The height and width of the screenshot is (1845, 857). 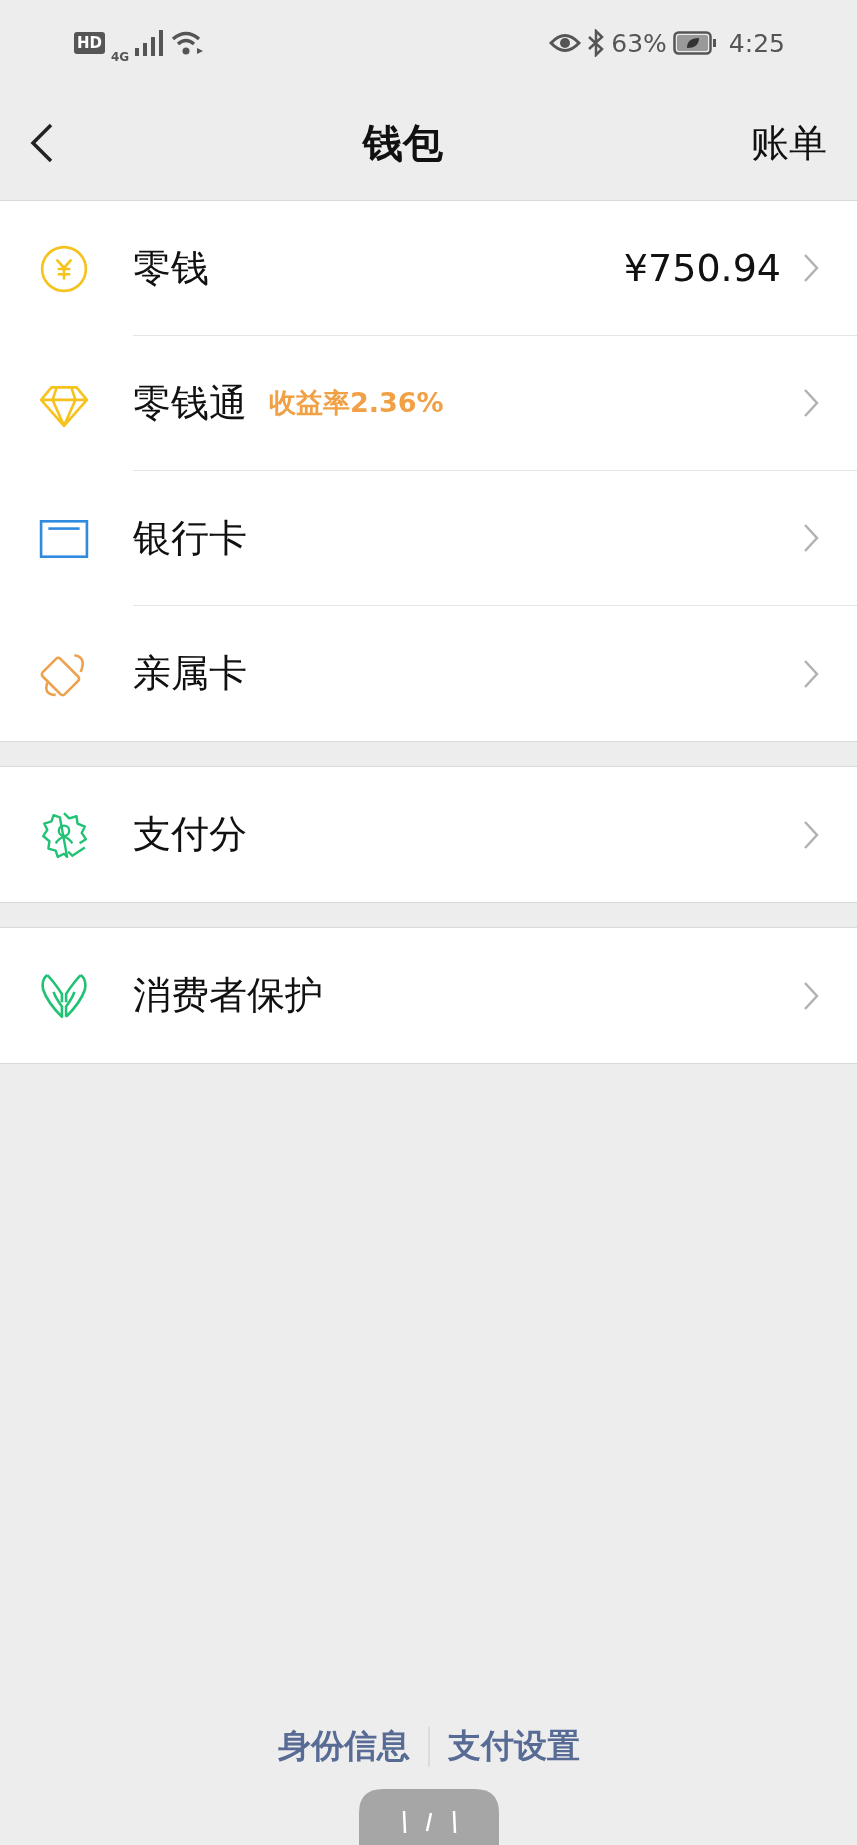 What do you see at coordinates (789, 143) in the screenshot?
I see `bill-link: 账单` at bounding box center [789, 143].